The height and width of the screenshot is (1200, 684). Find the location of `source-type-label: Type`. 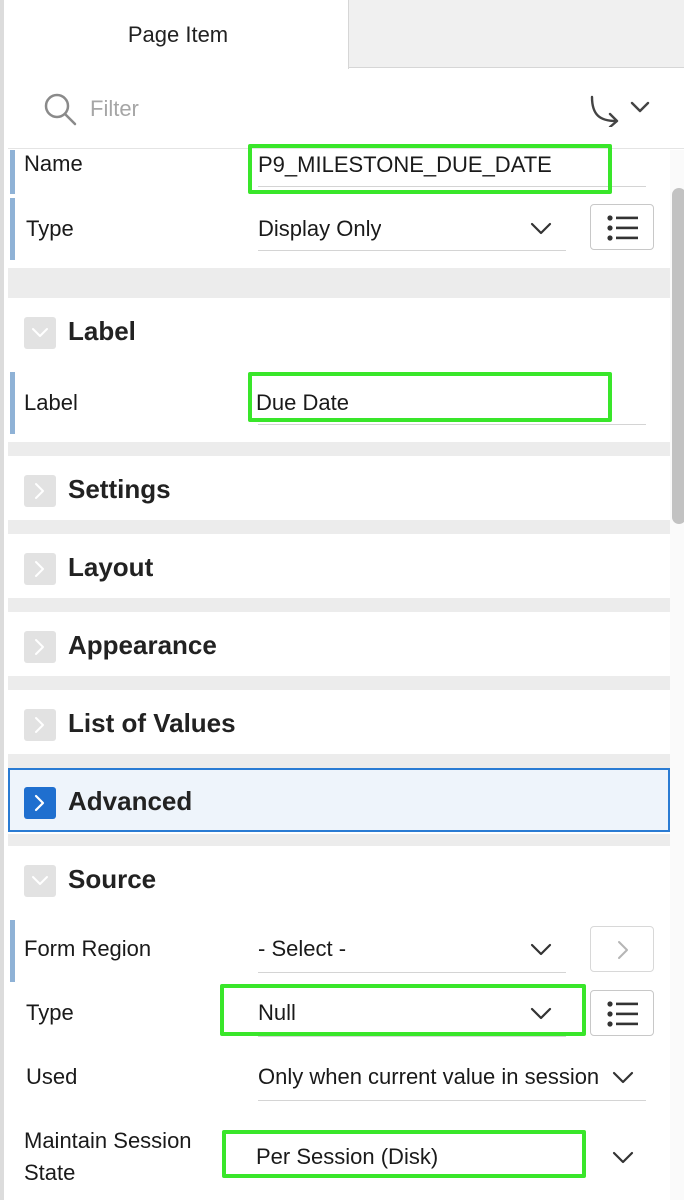

source-type-label: Type is located at coordinates (50, 1012).